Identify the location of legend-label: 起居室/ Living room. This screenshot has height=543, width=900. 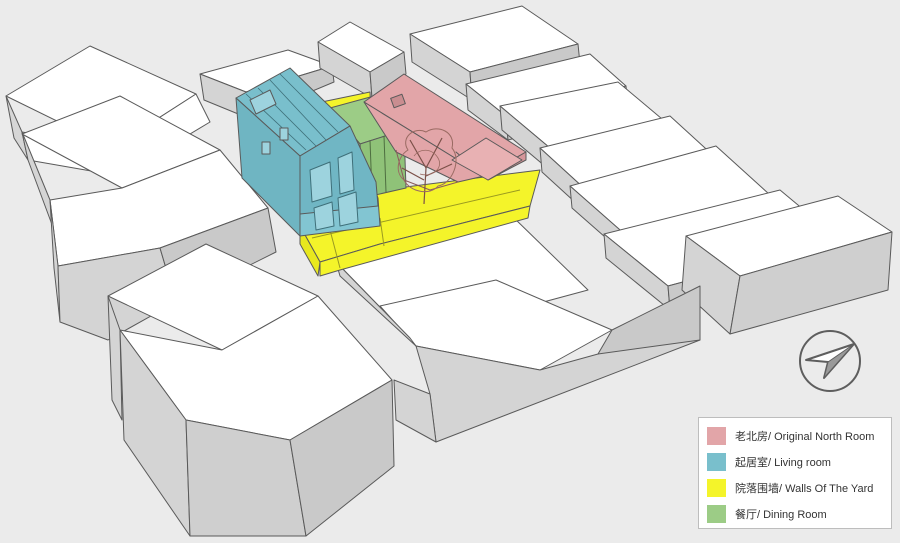
(783, 463).